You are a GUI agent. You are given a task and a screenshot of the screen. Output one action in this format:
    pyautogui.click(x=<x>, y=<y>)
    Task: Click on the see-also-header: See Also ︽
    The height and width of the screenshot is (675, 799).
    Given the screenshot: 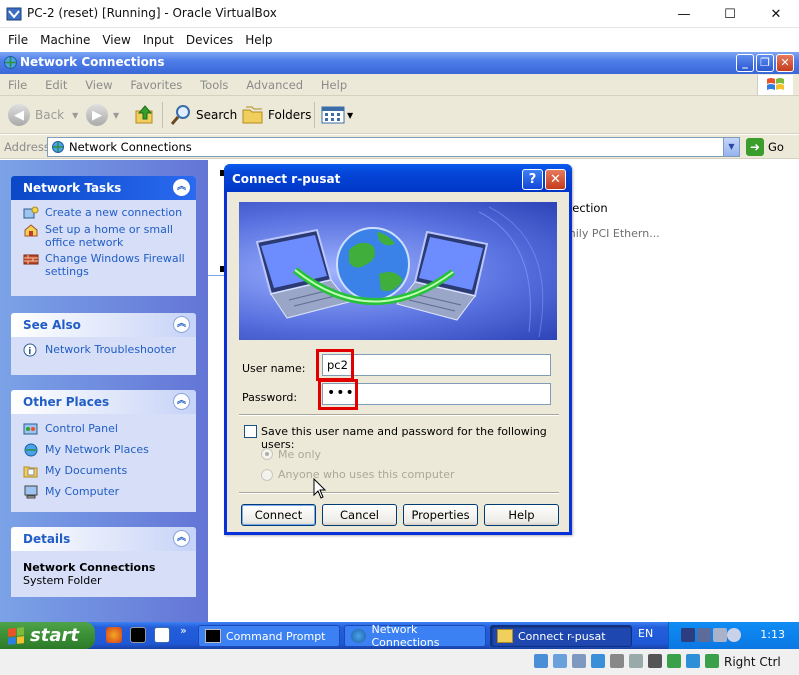 What is the action you would take?
    pyautogui.click(x=103, y=325)
    